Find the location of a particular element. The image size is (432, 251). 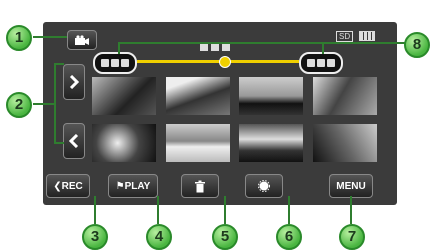

callout-6: 6 is located at coordinates (289, 237).